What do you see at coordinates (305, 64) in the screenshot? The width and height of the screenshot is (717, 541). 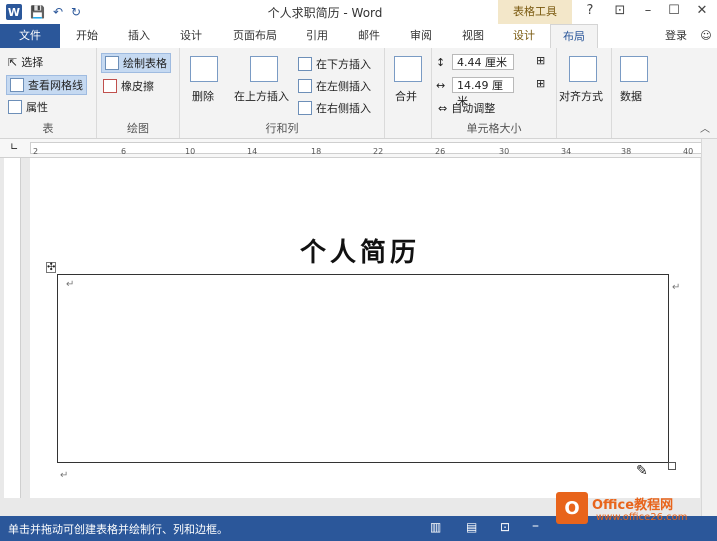 I see `insert-below-icon` at bounding box center [305, 64].